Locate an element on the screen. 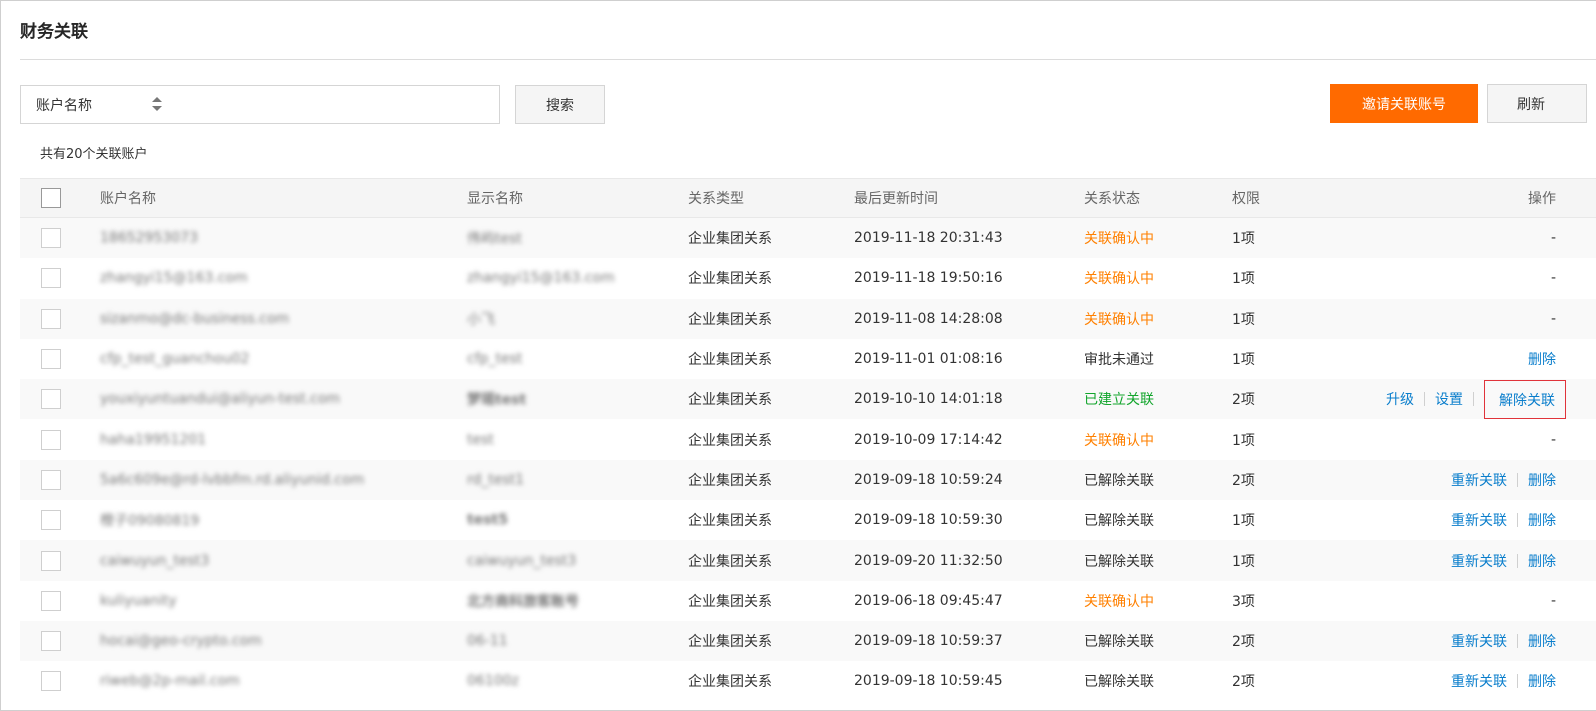  relation-status: 已建立关联 is located at coordinates (1119, 400).